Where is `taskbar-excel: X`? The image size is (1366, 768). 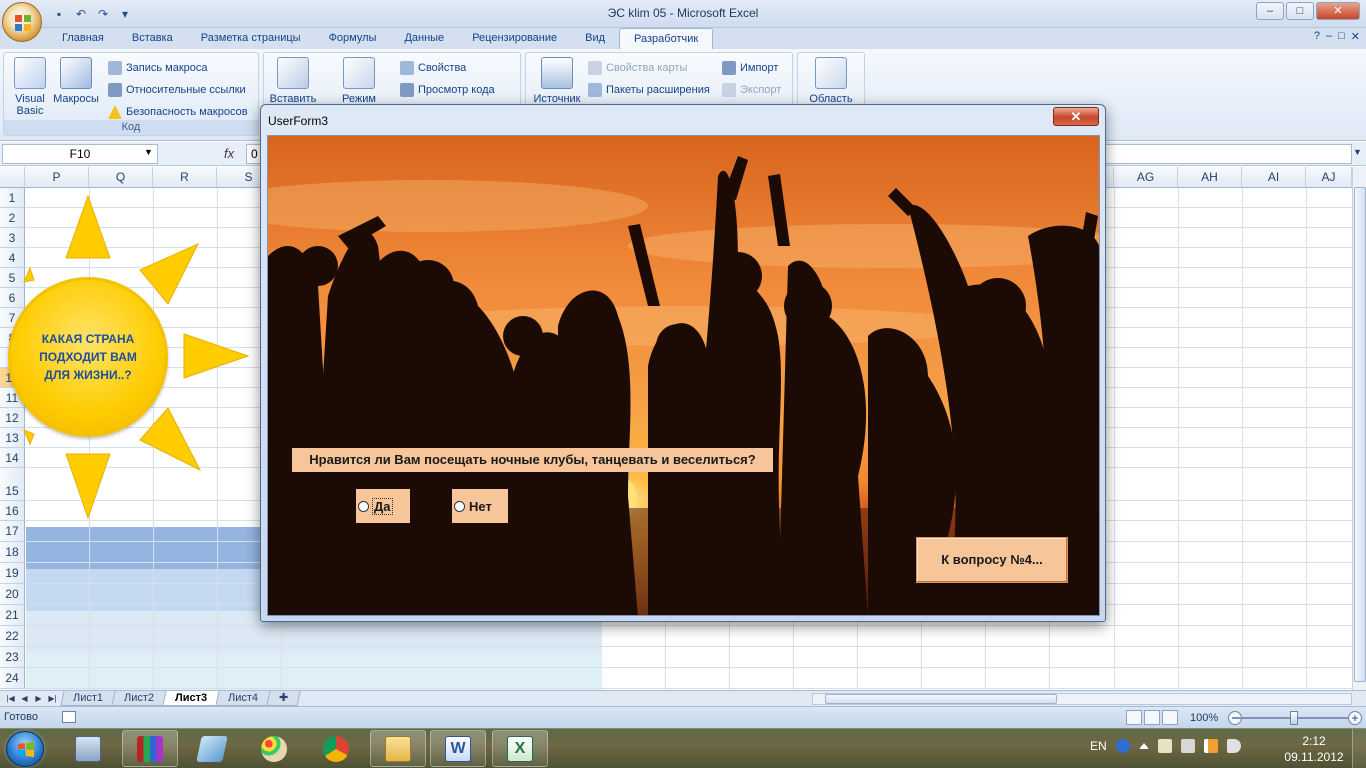
taskbar-excel: X is located at coordinates (520, 748).